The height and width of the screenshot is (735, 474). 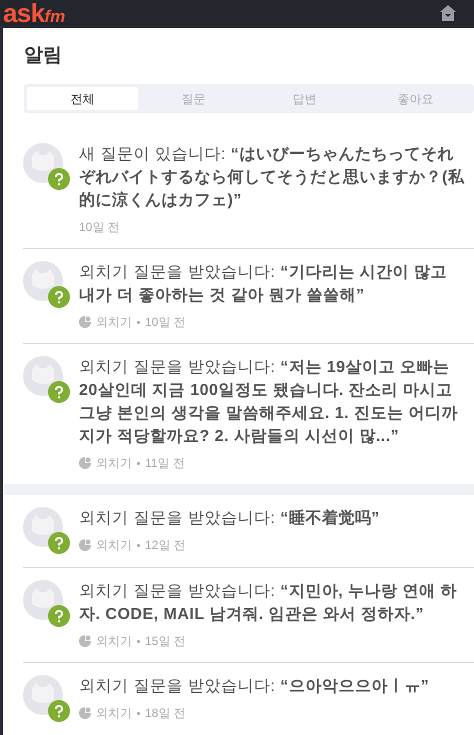 What do you see at coordinates (272, 284) in the screenshot?
I see `notification-text: 외치기 질문을 받았습니다: “기다리는 시간이 많고 내가 더 좋아하는 것 같아 뭔가 쓸쓸해”` at bounding box center [272, 284].